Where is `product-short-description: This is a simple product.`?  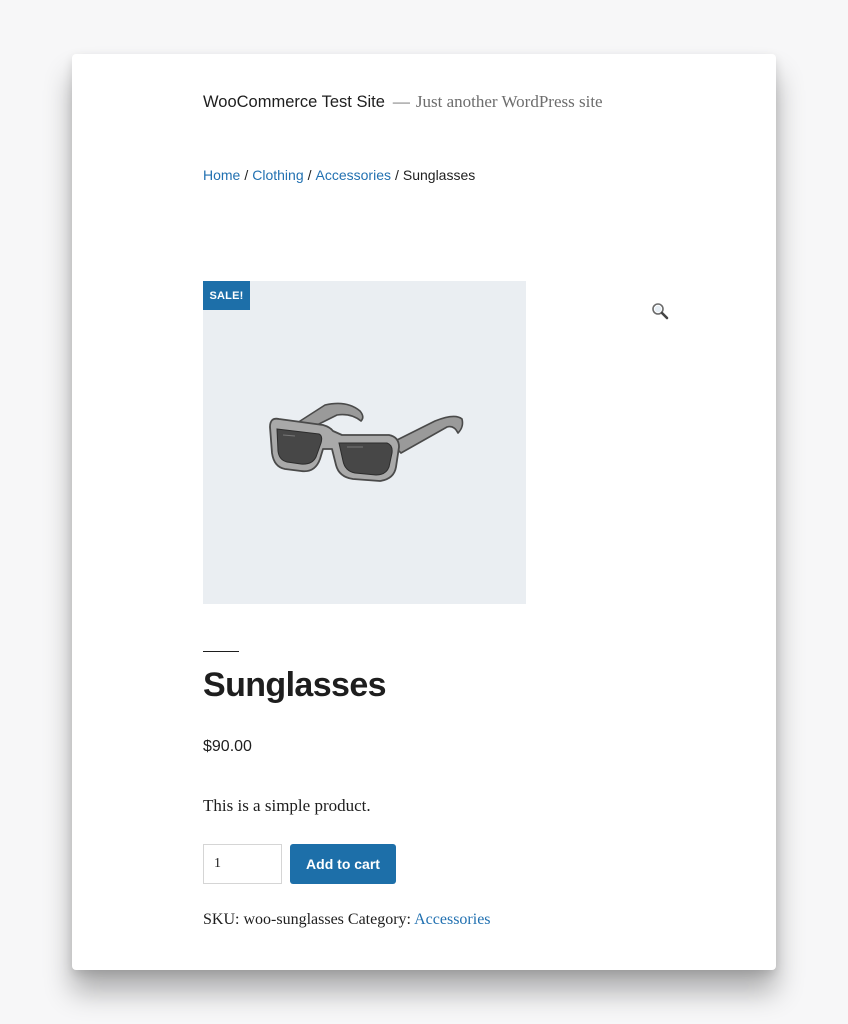
product-short-description: This is a simple product. is located at coordinates (287, 805).